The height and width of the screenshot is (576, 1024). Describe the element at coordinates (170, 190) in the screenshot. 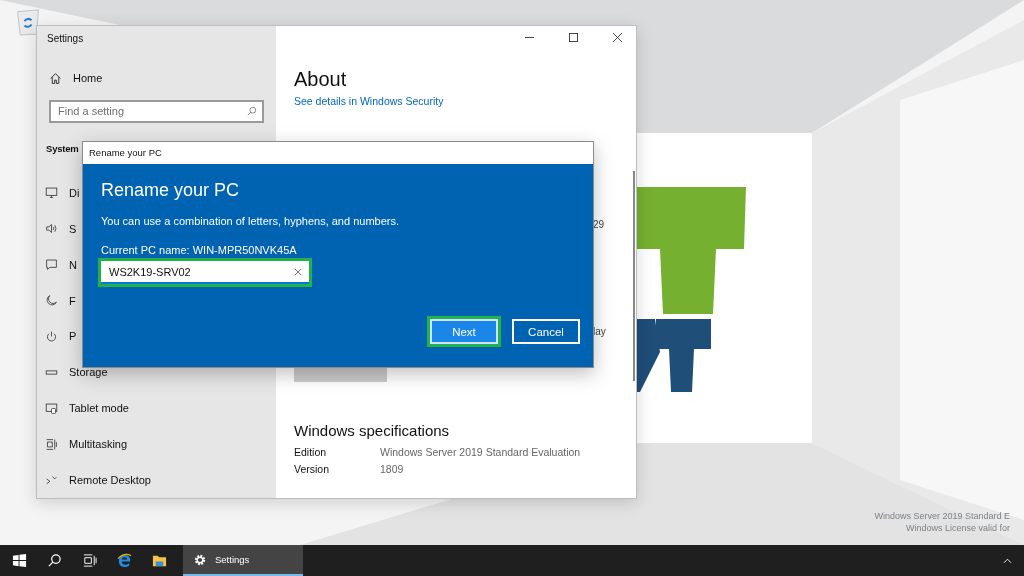

I see `dialog-heading: Rename your PC` at that location.